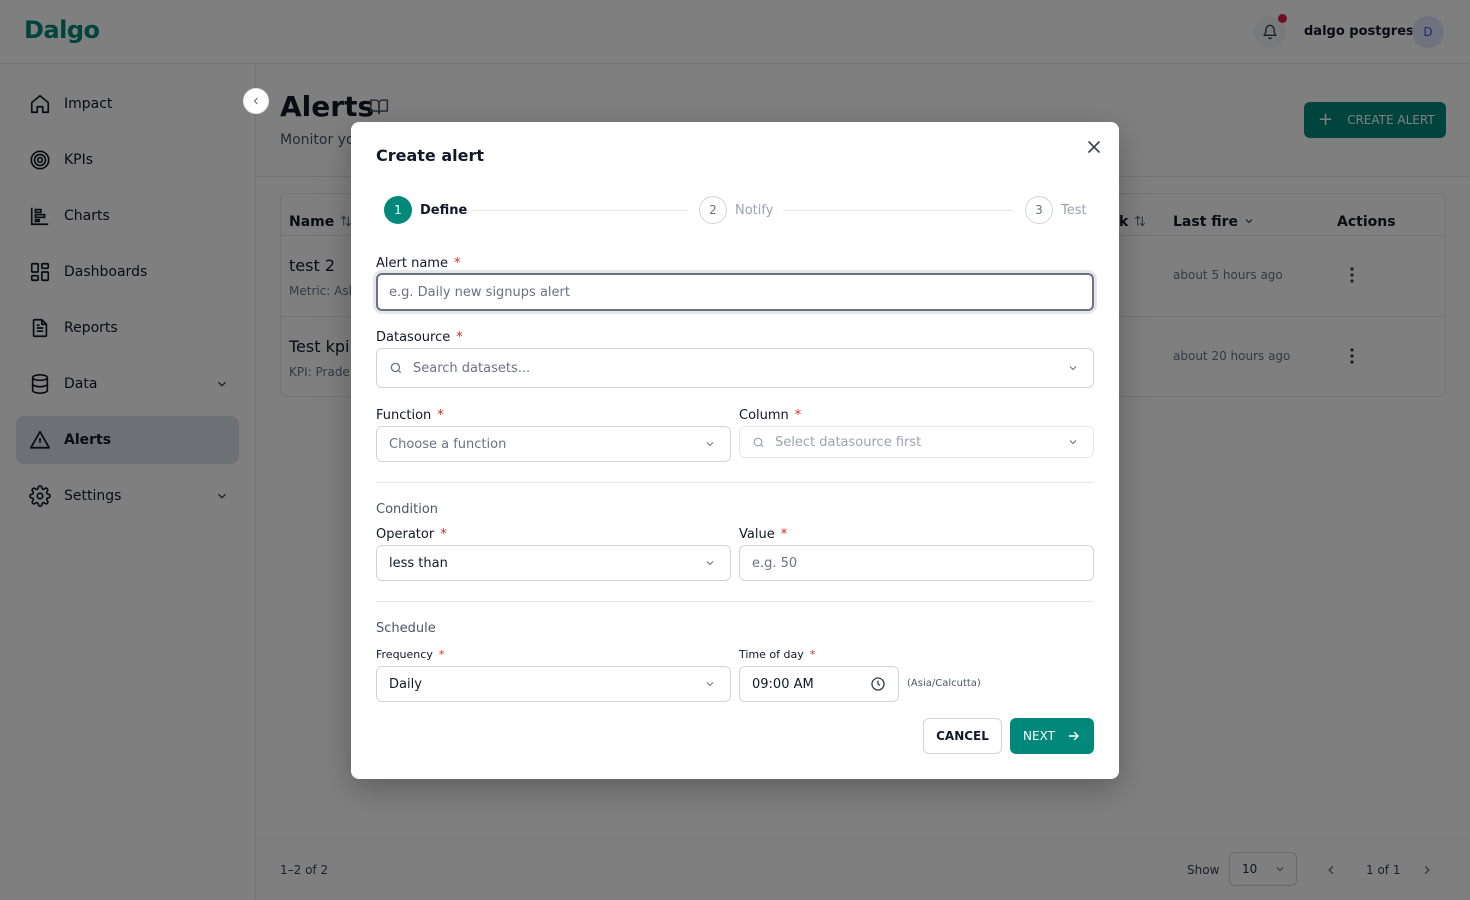 Image resolution: width=1470 pixels, height=900 pixels. What do you see at coordinates (1056, 210) in the screenshot?
I see `step-test: 3 Test` at bounding box center [1056, 210].